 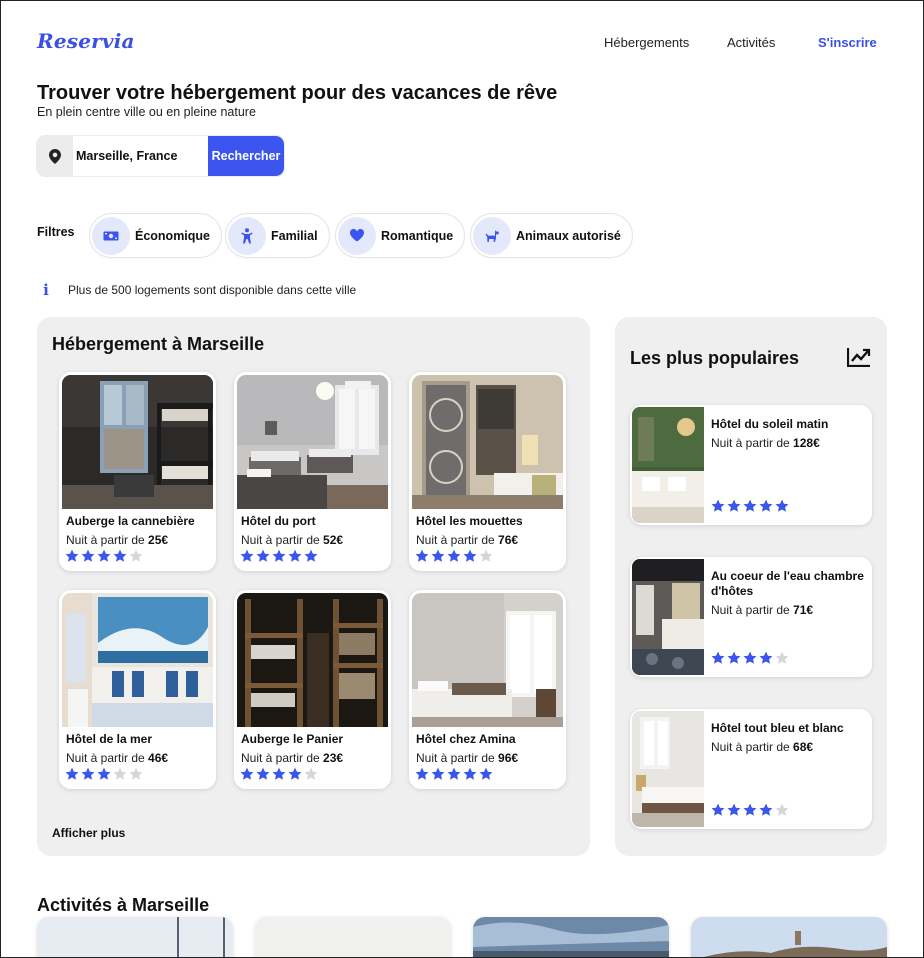 I want to click on popular-price: Nuit à partir de 71€, so click(x=762, y=610).